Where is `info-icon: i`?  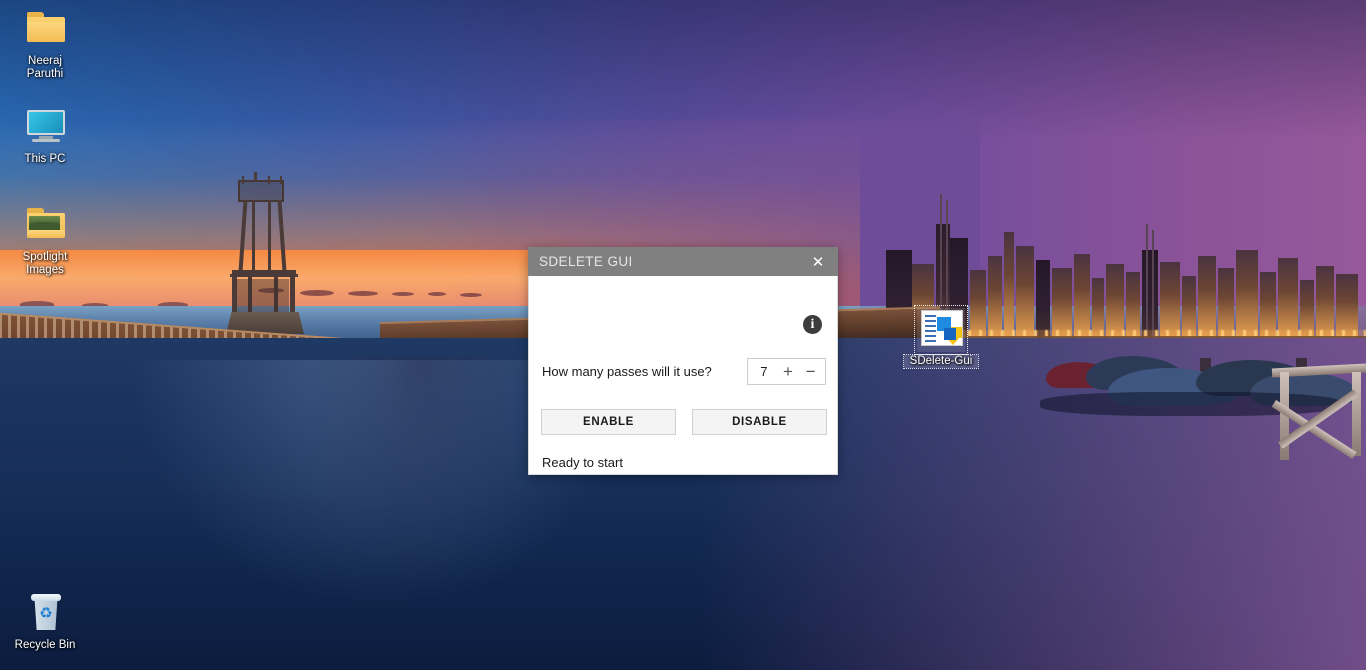
info-icon: i is located at coordinates (812, 324).